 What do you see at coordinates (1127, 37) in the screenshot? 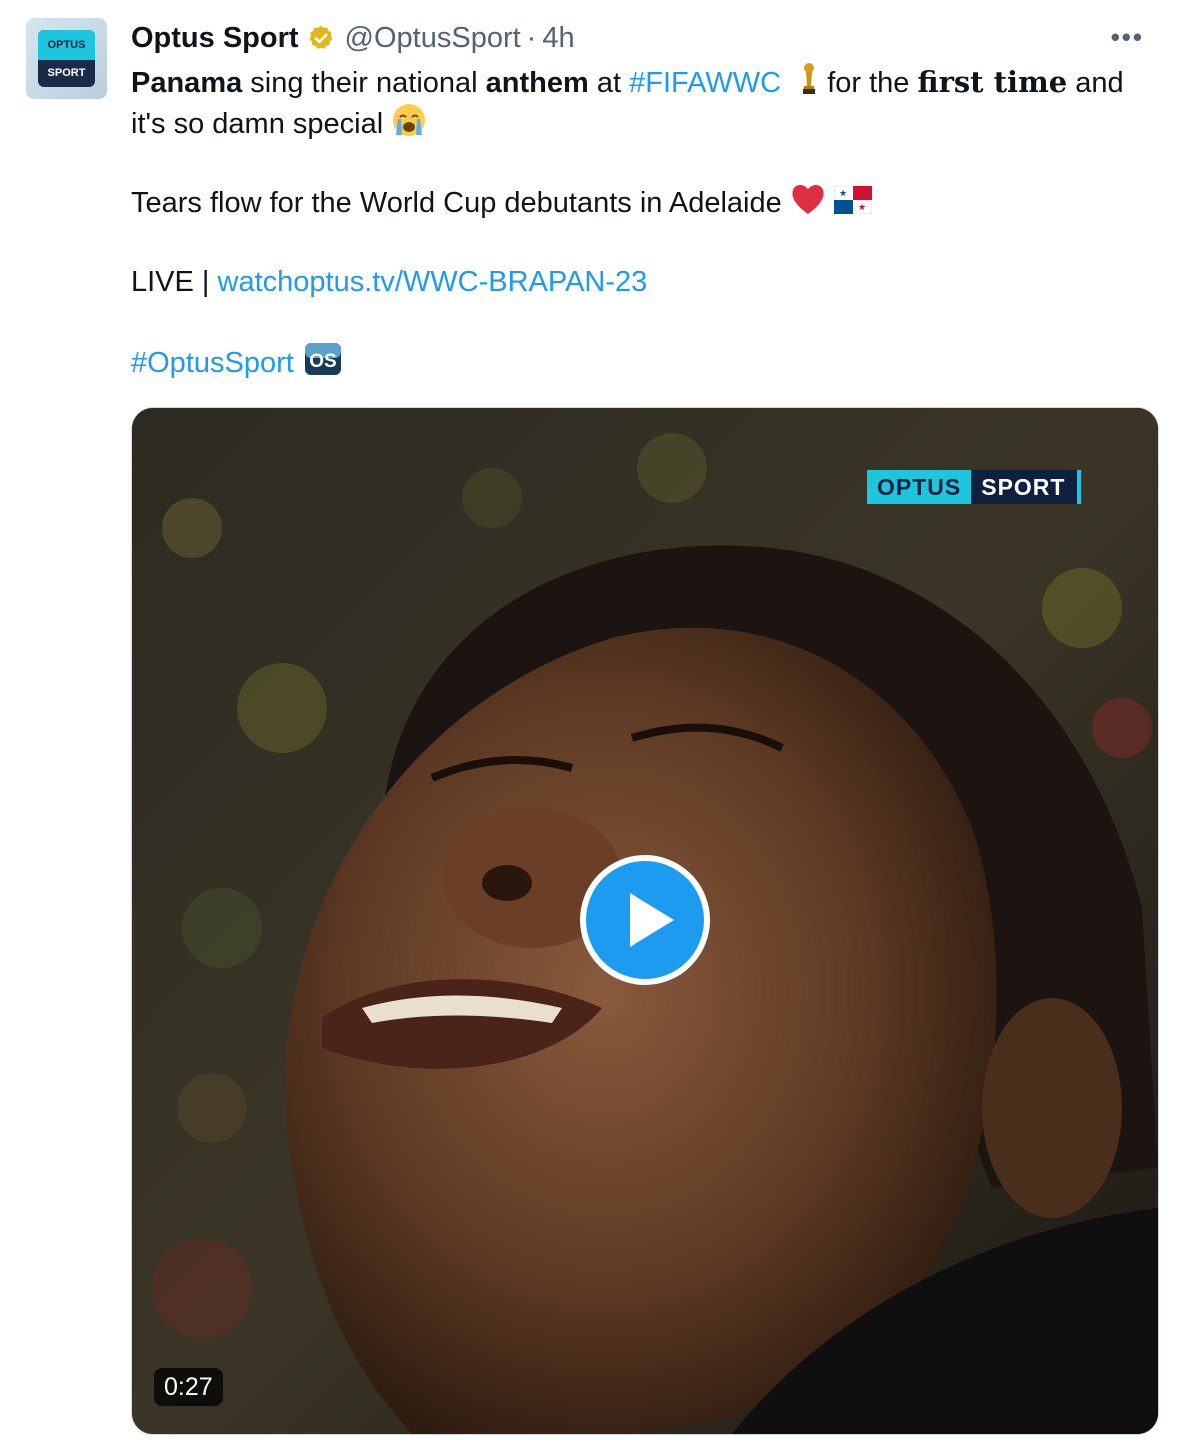
I see `more-icon: •••` at bounding box center [1127, 37].